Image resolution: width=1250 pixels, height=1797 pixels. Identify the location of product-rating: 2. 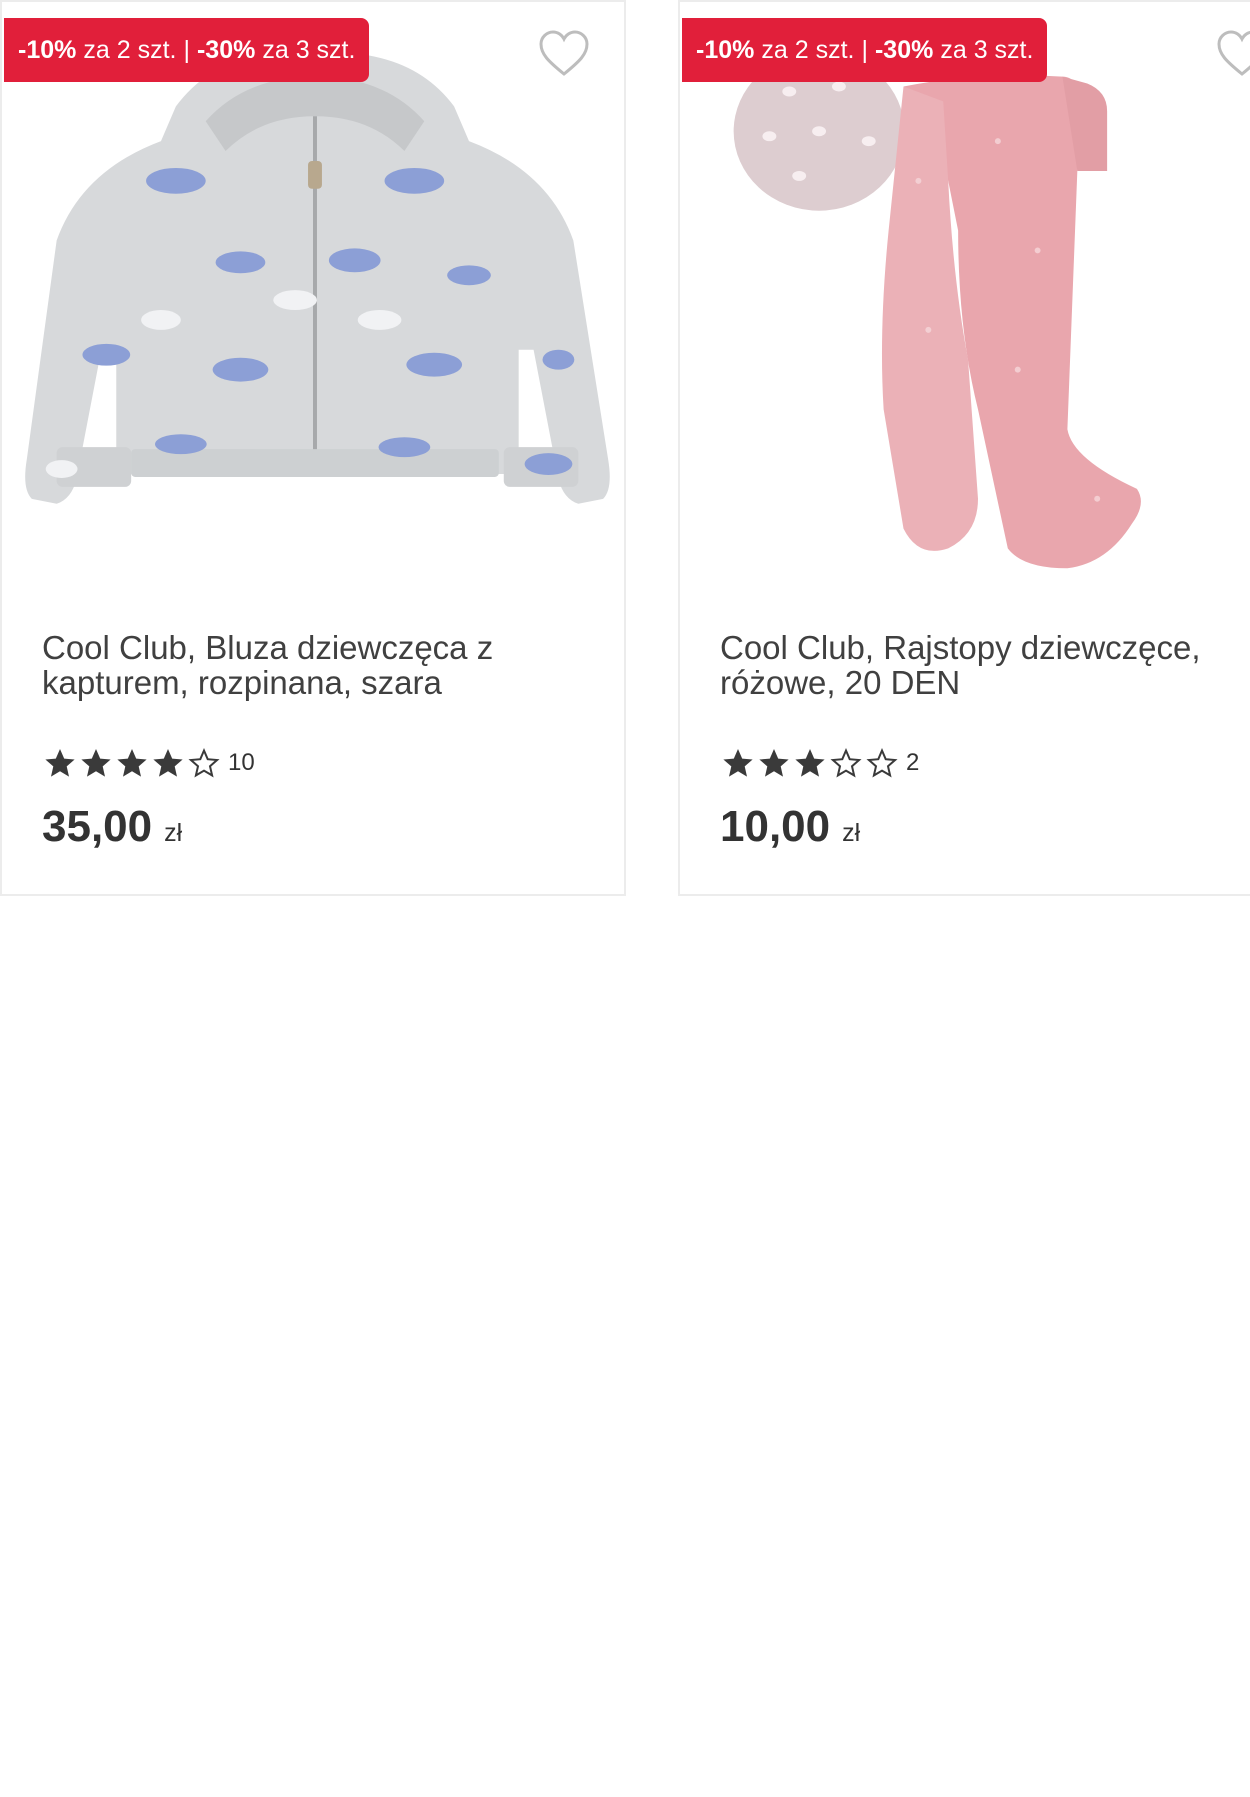
(819, 763).